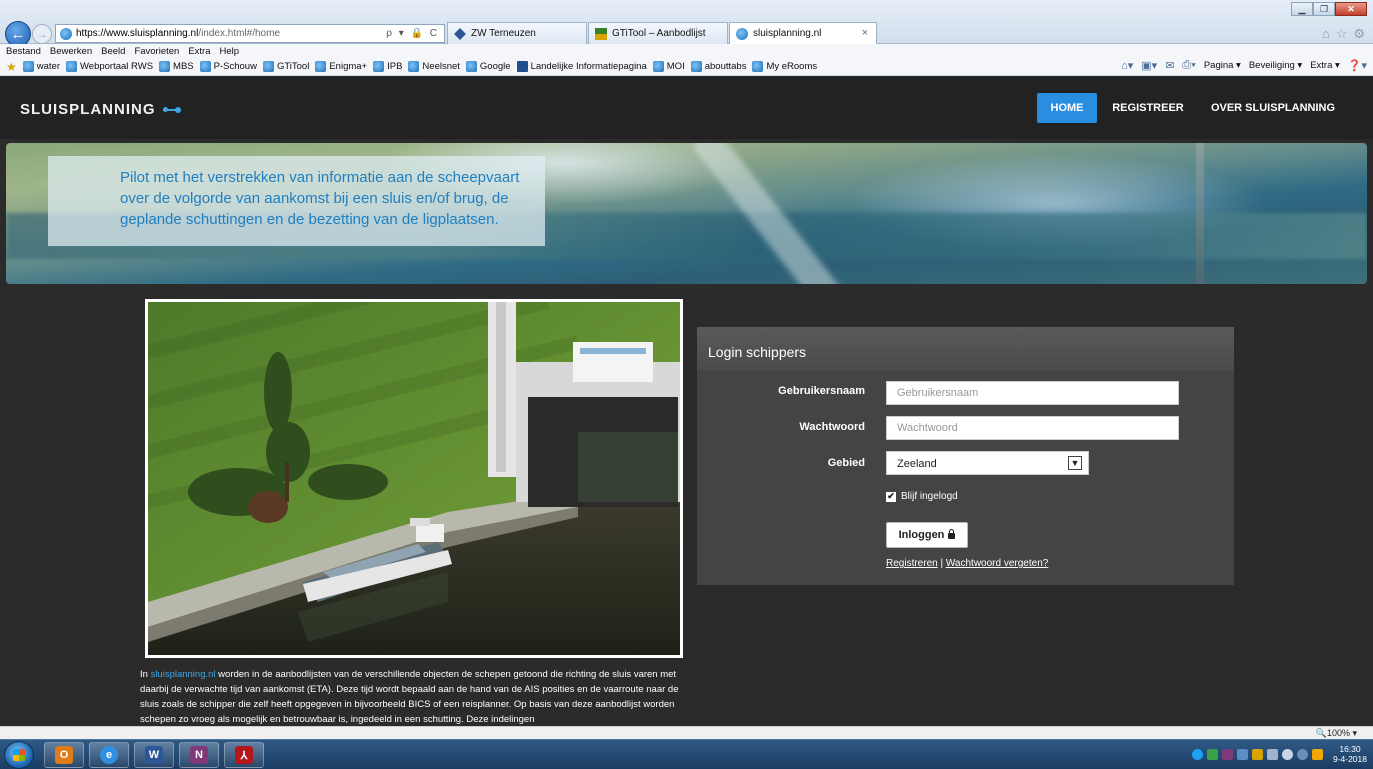 This screenshot has height=769, width=1373. Describe the element at coordinates (581, 66) in the screenshot. I see `fav-landelijke-informatiepagina: Landelijke Informatiepagina` at that location.